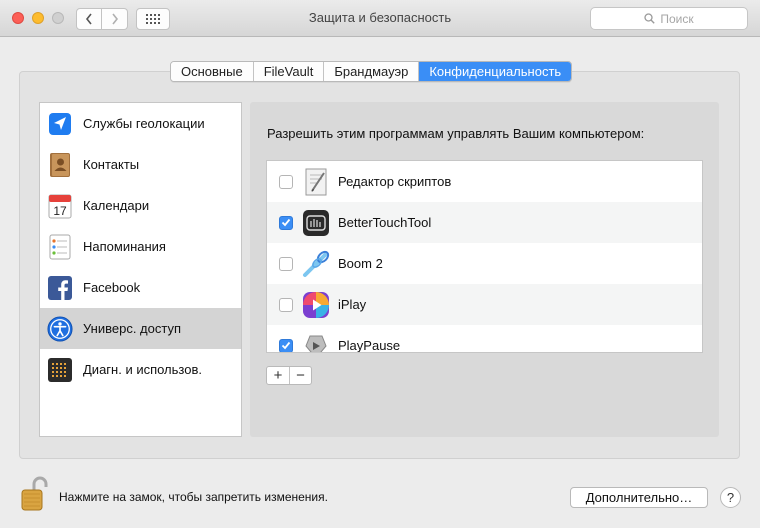 The width and height of the screenshot is (760, 528). I want to click on add-remove-buttons: + −, so click(289, 375).